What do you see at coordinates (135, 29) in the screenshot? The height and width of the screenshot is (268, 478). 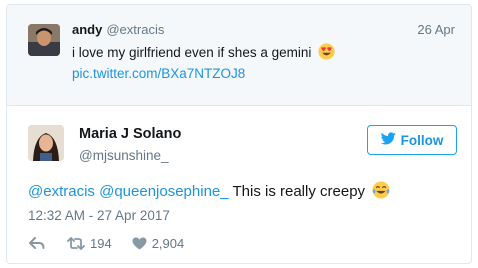 I see `quoted-author-handle: @extracis` at bounding box center [135, 29].